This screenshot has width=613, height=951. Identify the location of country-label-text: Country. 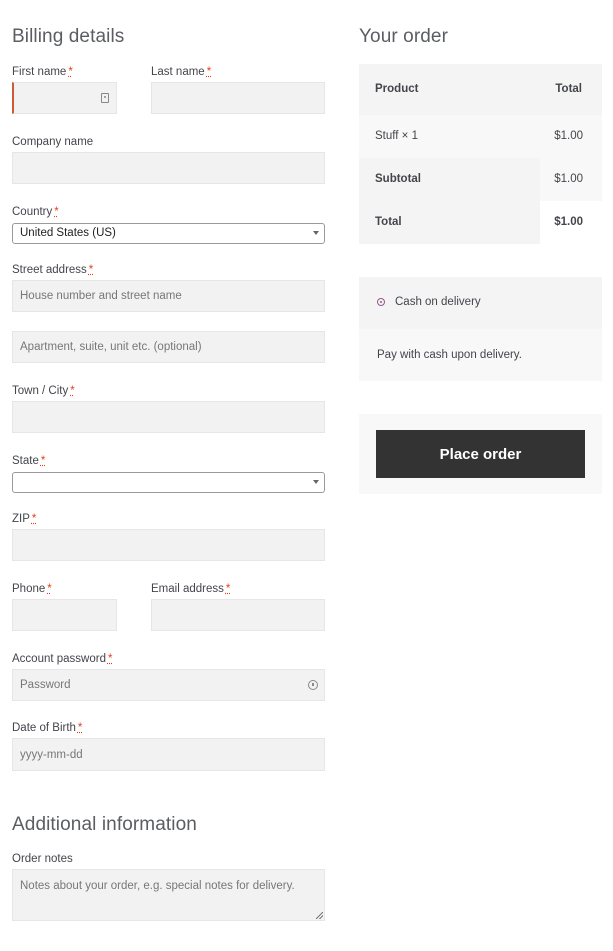
(32, 212).